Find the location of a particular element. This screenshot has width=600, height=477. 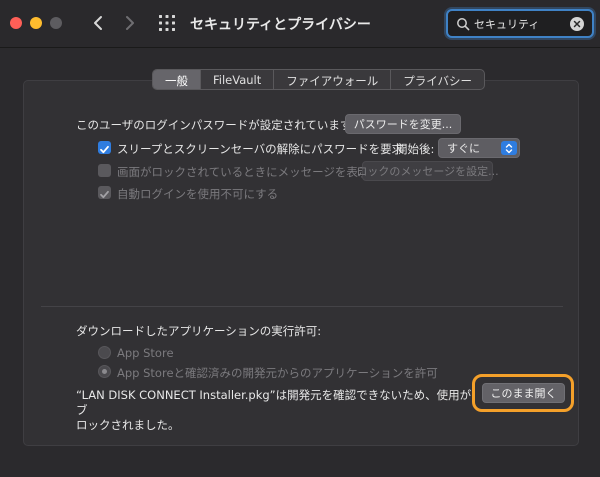

require-password-checkbox is located at coordinates (104, 147).